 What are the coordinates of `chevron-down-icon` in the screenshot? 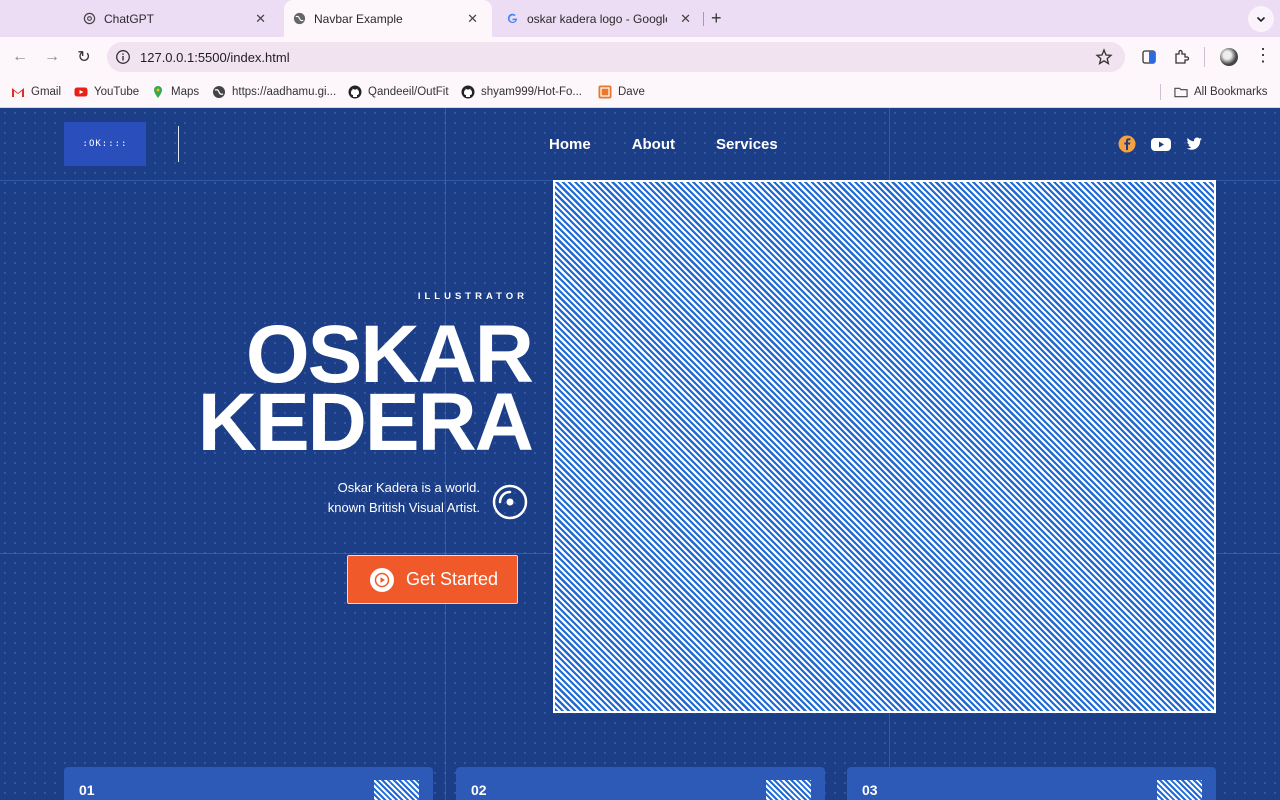 It's located at (1261, 19).